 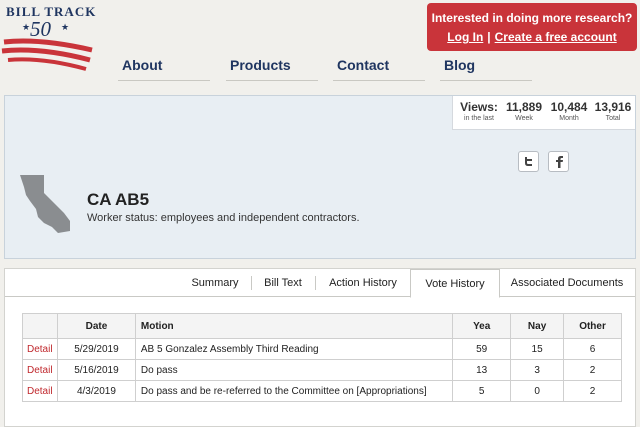 What do you see at coordinates (294, 326) in the screenshot?
I see `column-header-motion: Motion` at bounding box center [294, 326].